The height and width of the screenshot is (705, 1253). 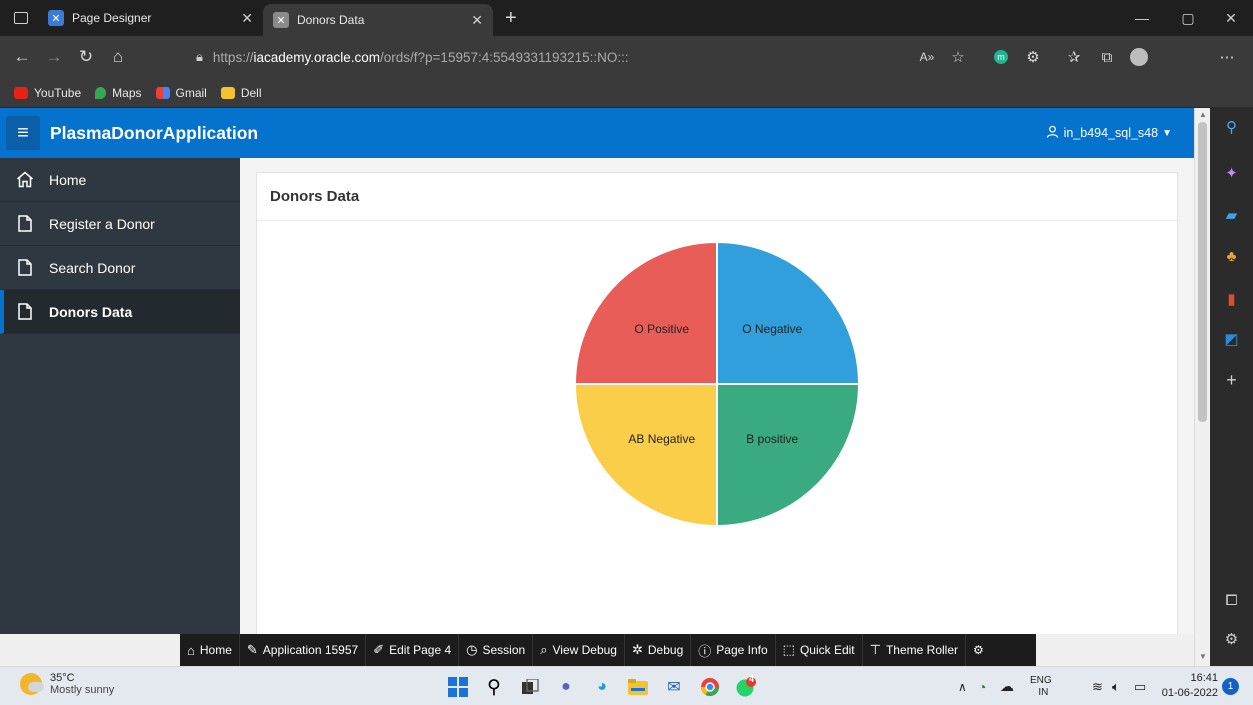 I want to click on chrome-icon, so click(x=710, y=687).